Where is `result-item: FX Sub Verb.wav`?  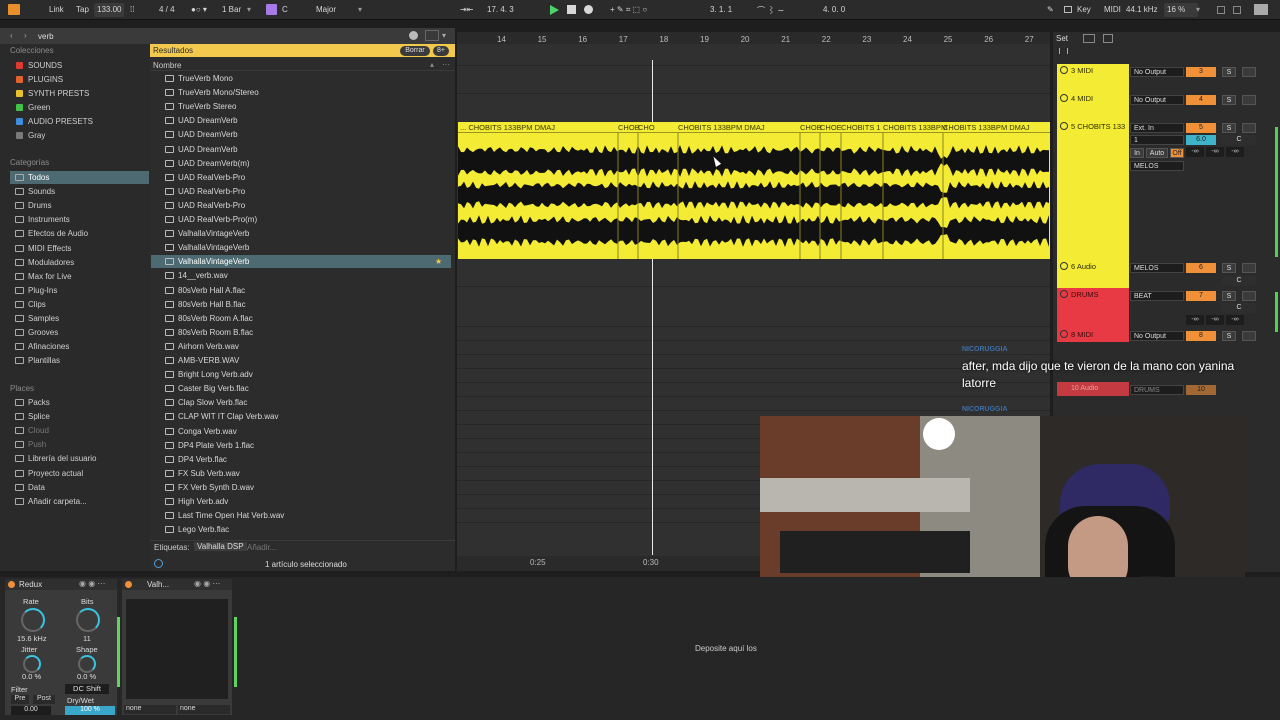
result-item: FX Sub Verb.wav is located at coordinates (301, 473).